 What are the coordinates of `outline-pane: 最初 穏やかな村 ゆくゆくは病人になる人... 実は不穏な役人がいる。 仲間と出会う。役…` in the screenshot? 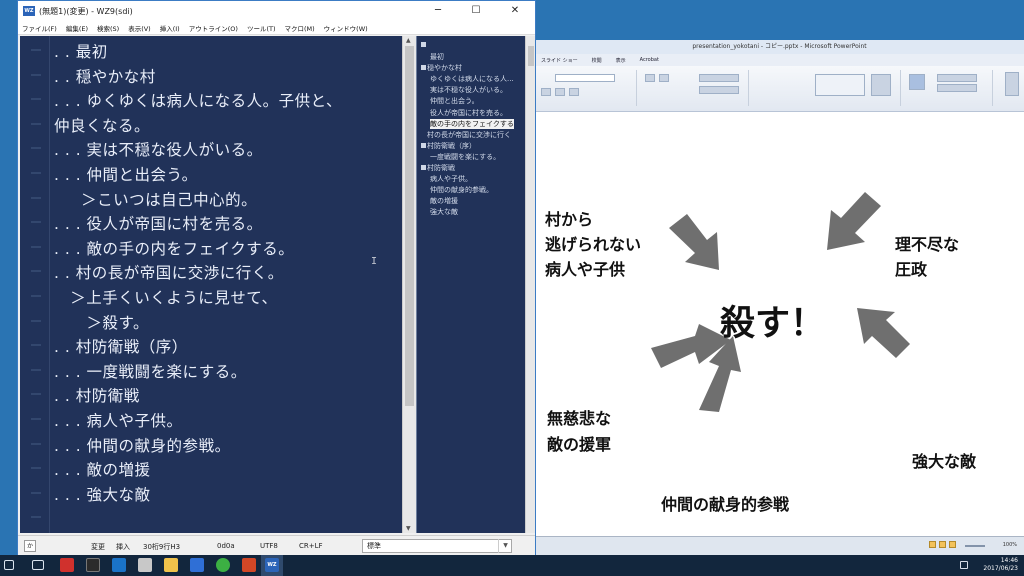 It's located at (470, 284).